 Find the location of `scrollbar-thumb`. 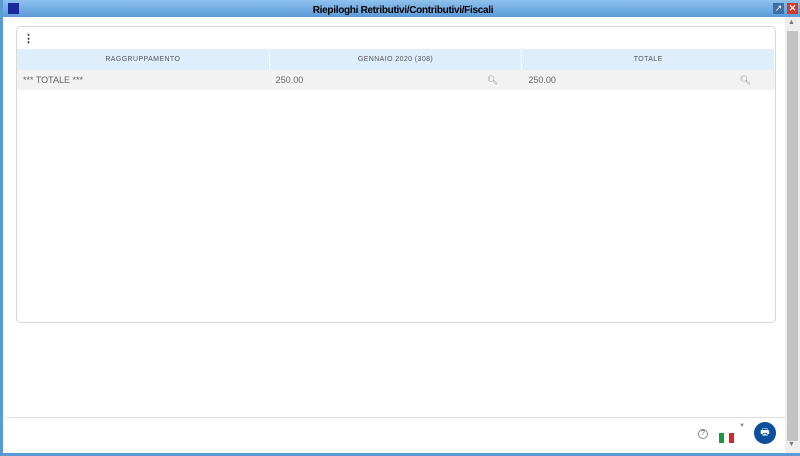

scrollbar-thumb is located at coordinates (792, 236).